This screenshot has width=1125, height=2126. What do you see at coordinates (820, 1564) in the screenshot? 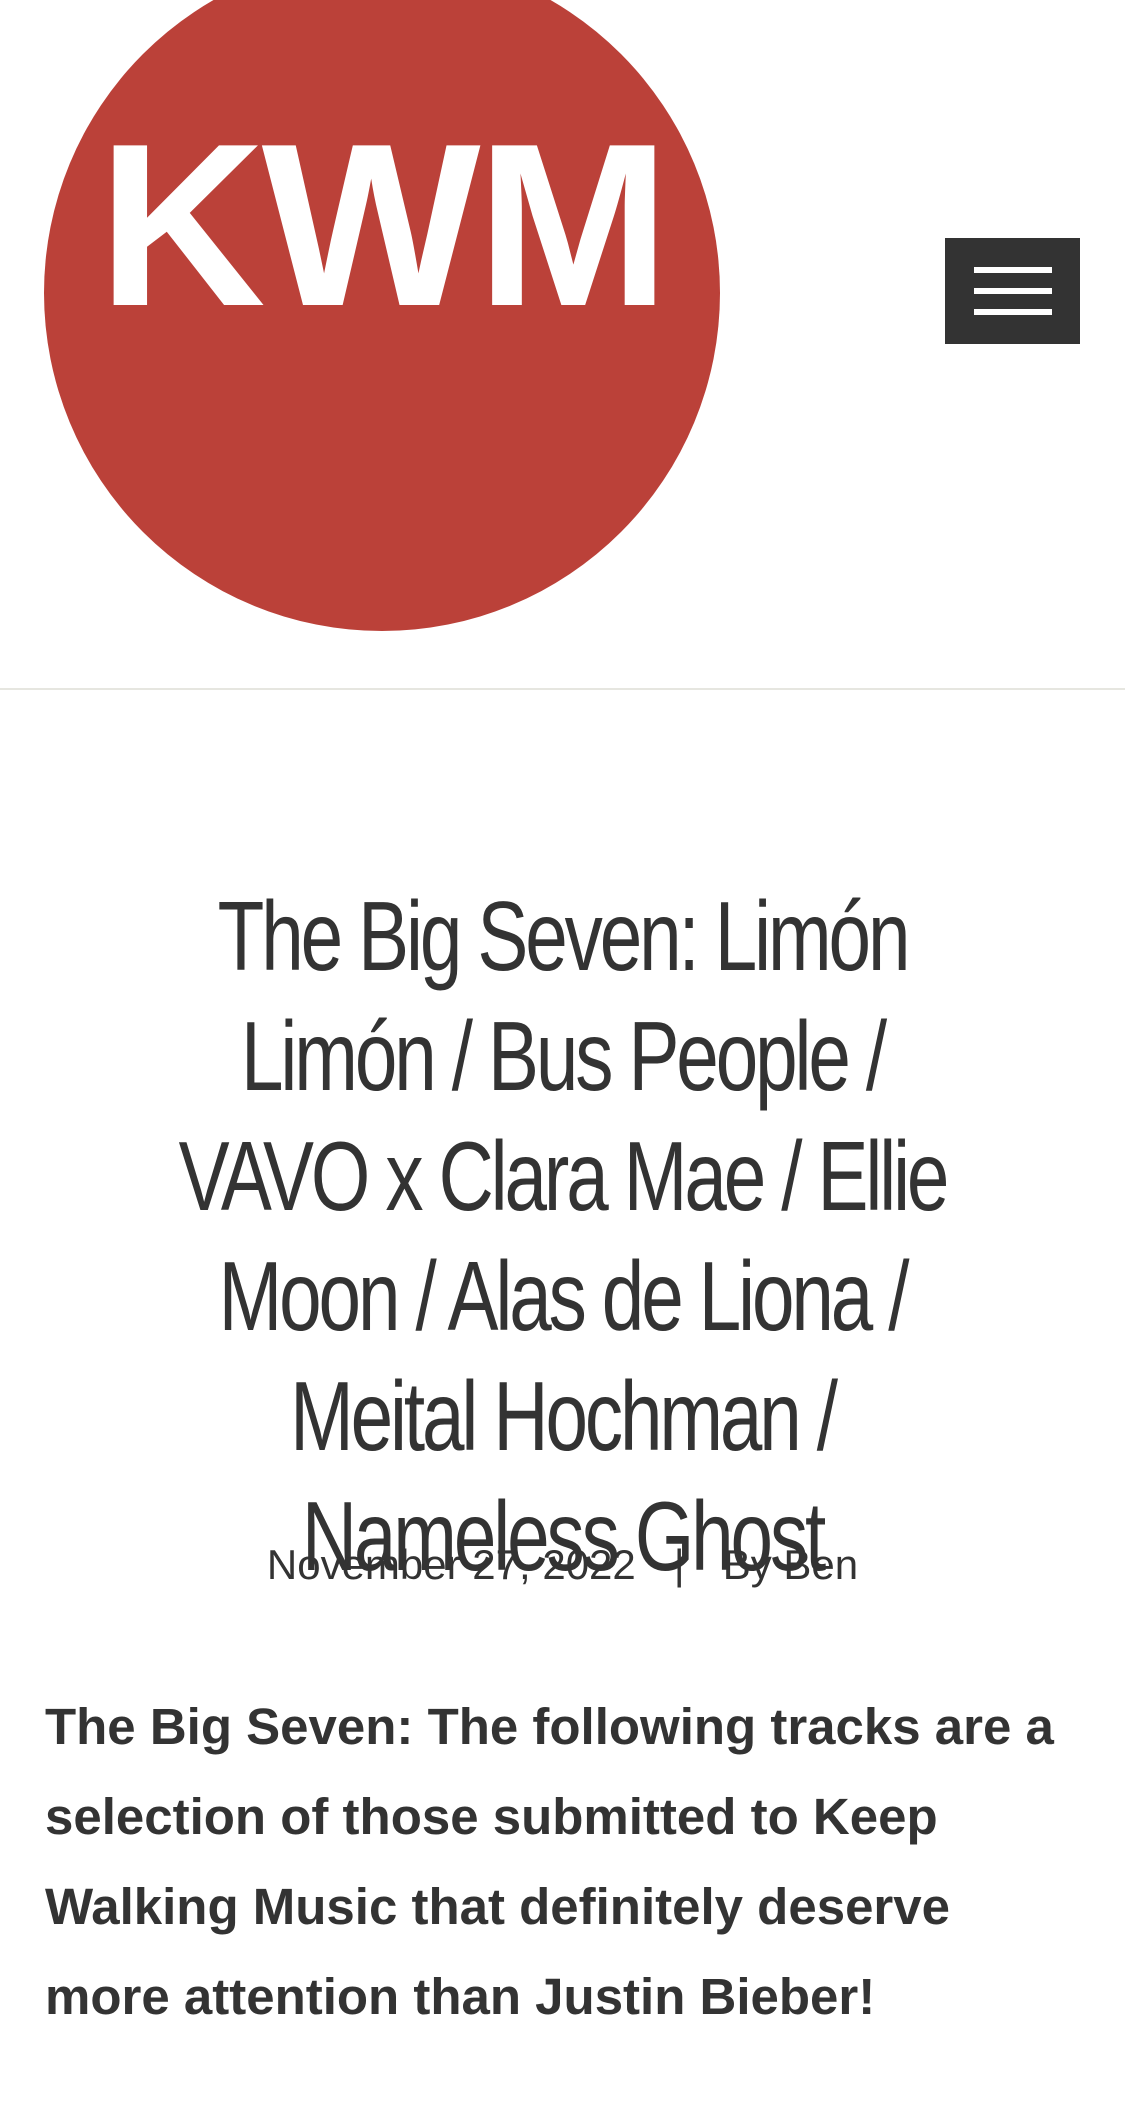
I see `author-link: Ben` at bounding box center [820, 1564].